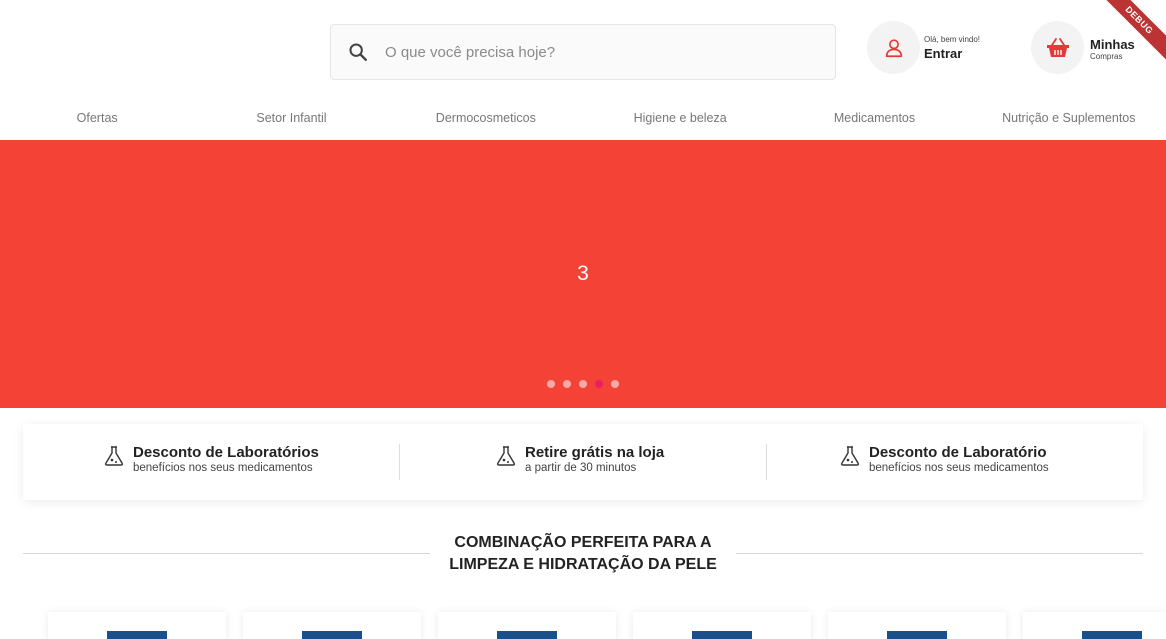 The height and width of the screenshot is (639, 1166). Describe the element at coordinates (595, 52) in the screenshot. I see `search-input` at that location.